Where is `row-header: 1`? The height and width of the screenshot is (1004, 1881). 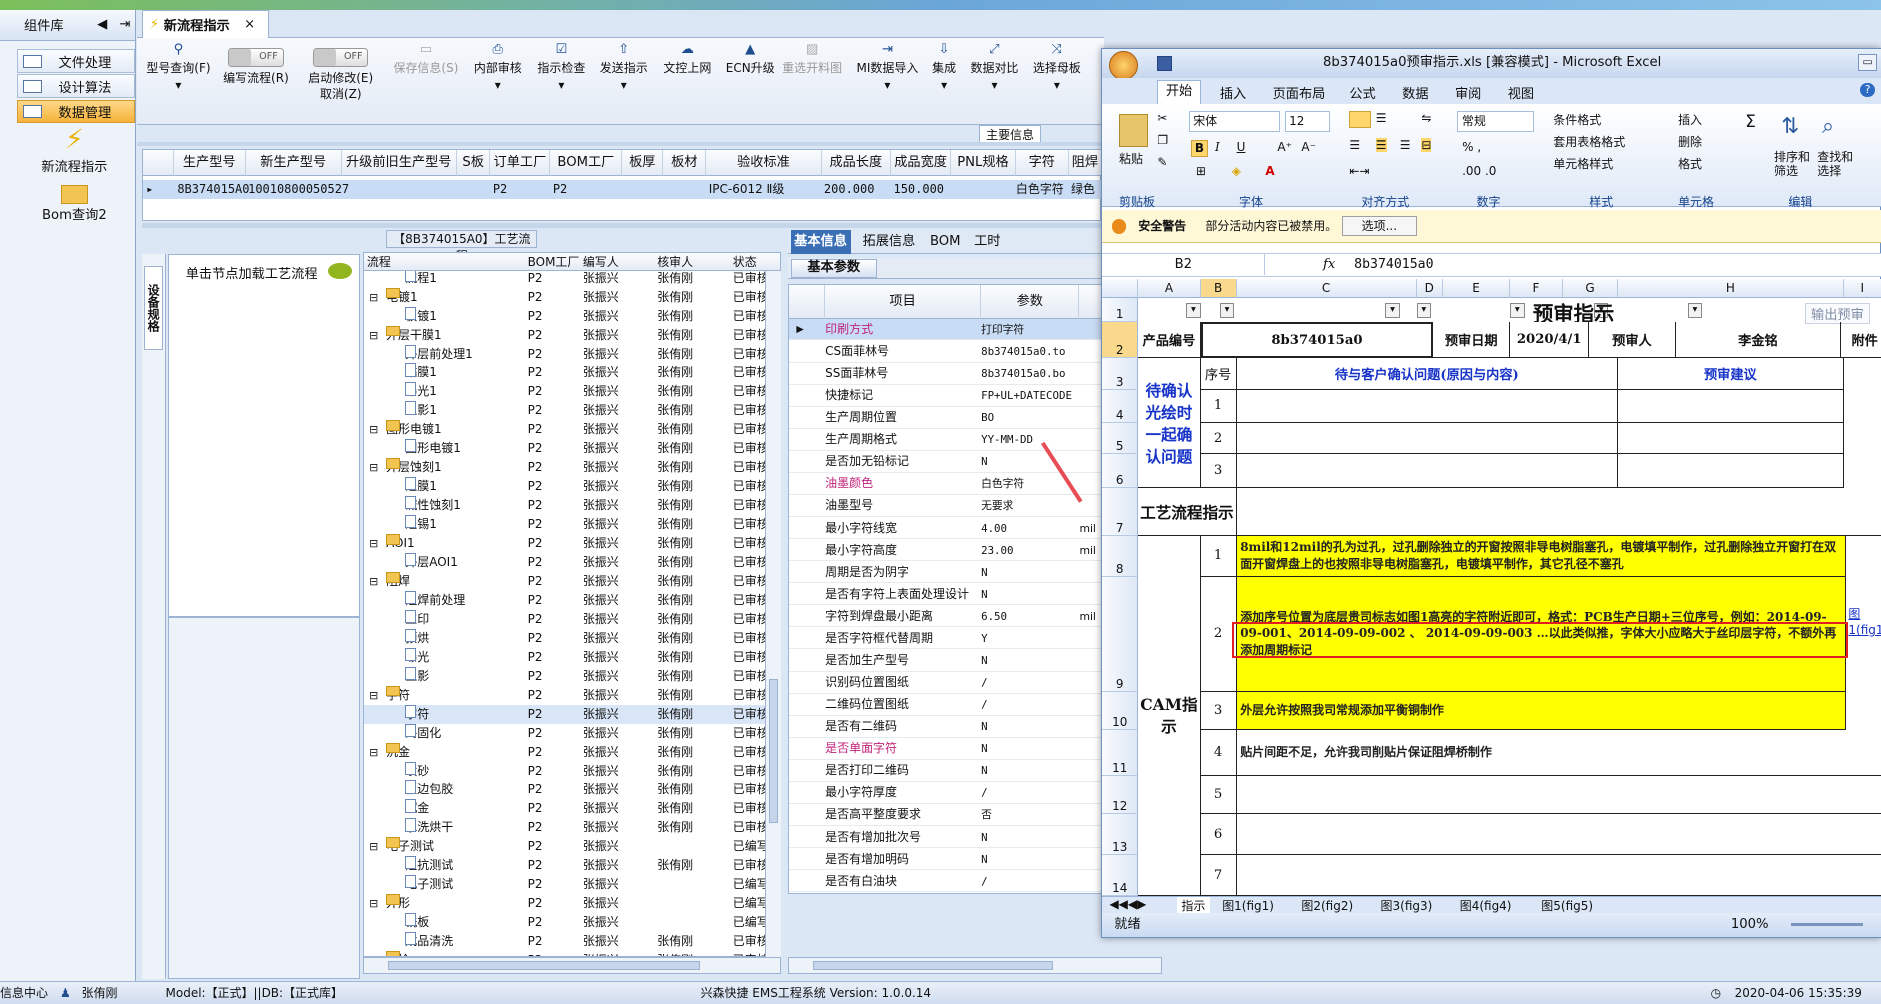 row-header: 1 is located at coordinates (1120, 310).